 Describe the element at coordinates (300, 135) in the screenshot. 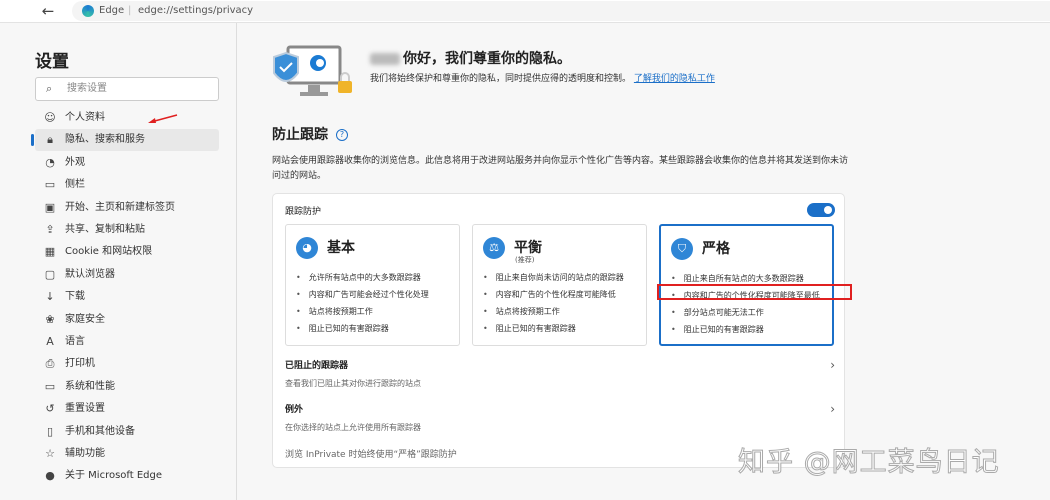

I see `tracking-title-text: 防止跟踪` at that location.